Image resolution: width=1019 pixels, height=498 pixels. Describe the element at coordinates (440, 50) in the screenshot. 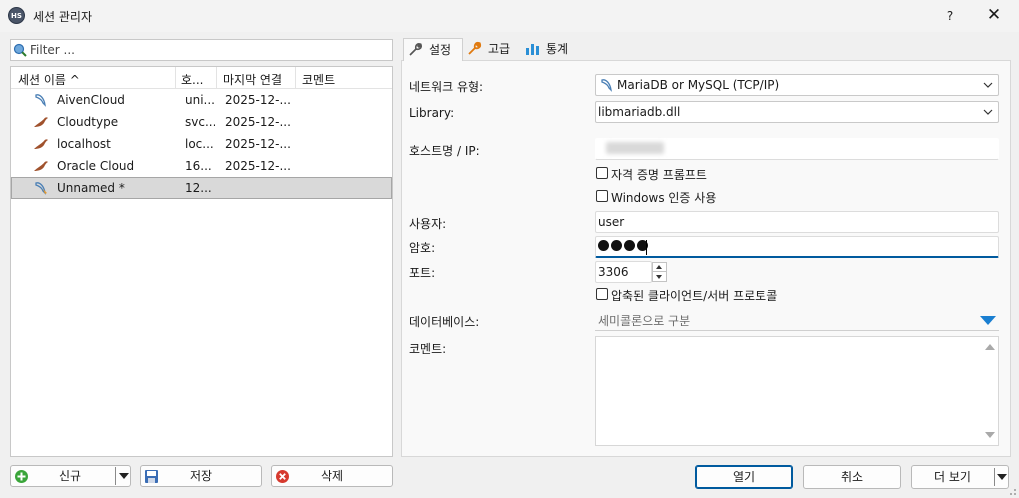

I see `tab-settings-label: 설정` at that location.